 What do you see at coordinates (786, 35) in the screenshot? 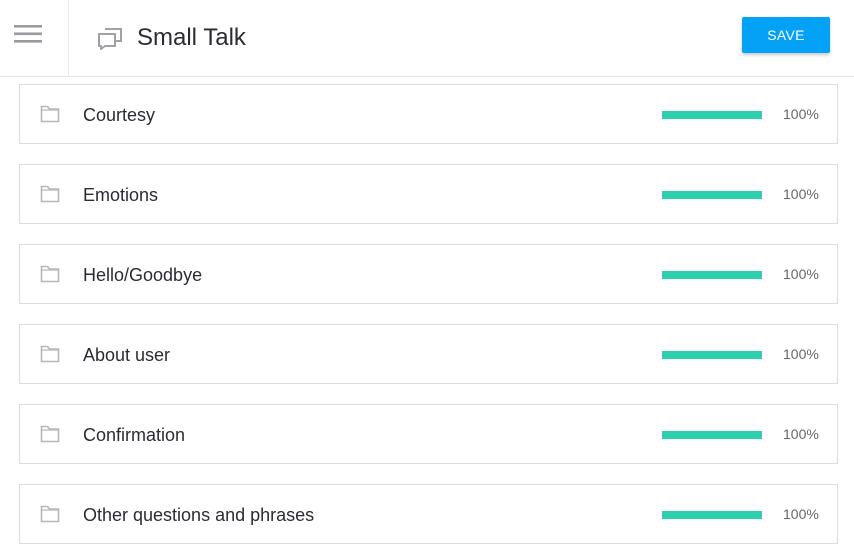
I see `save-button: SAVE` at bounding box center [786, 35].